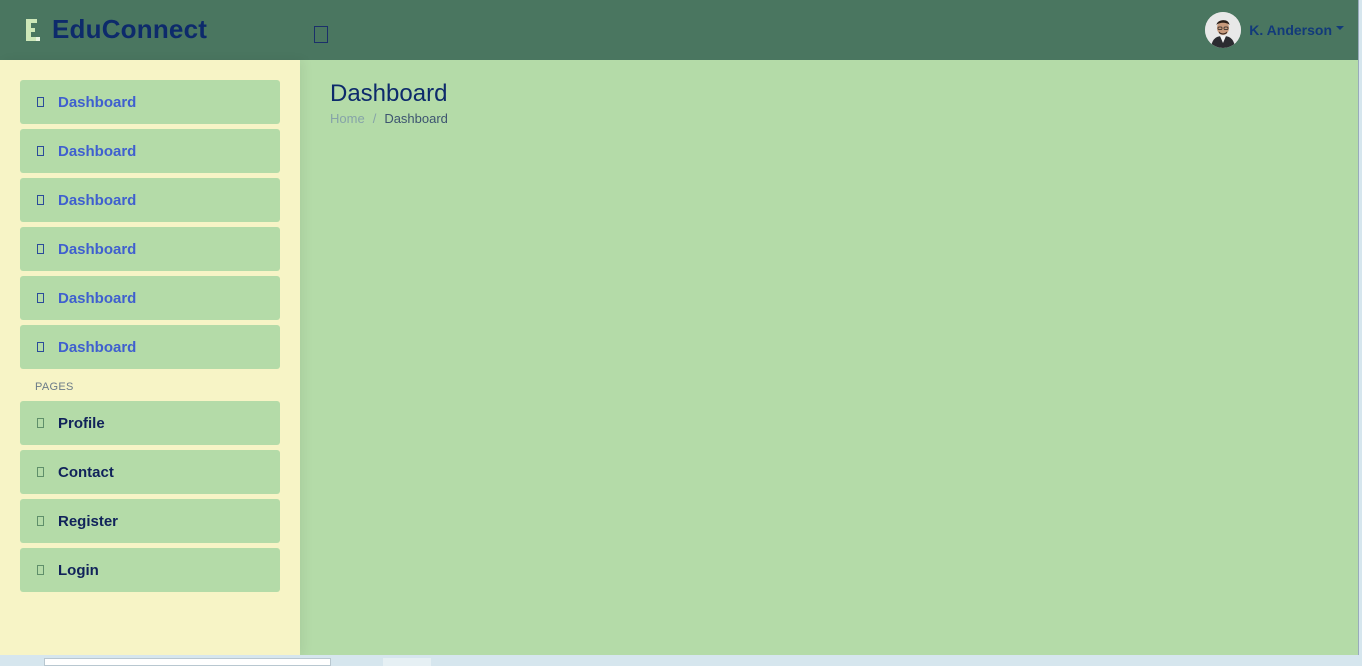 This screenshot has width=1362, height=666. Describe the element at coordinates (347, 118) in the screenshot. I see `breadcrumb-home-link: Home` at that location.